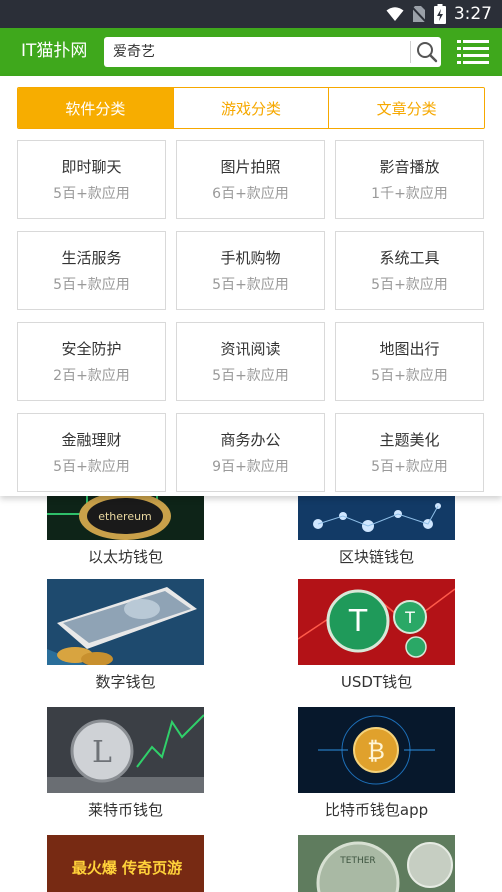 Image resolution: width=502 pixels, height=892 pixels. I want to click on category-name: 资讯阅读, so click(250, 349).